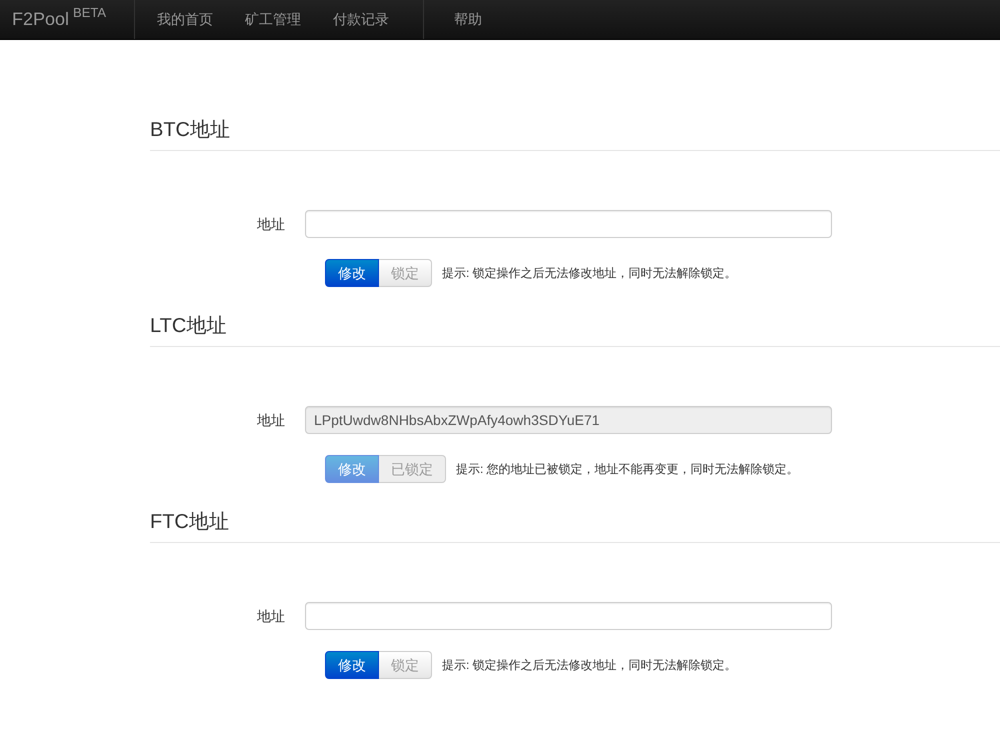 The height and width of the screenshot is (752, 1000). What do you see at coordinates (575, 134) in the screenshot?
I see `section-heading: BTC地址` at bounding box center [575, 134].